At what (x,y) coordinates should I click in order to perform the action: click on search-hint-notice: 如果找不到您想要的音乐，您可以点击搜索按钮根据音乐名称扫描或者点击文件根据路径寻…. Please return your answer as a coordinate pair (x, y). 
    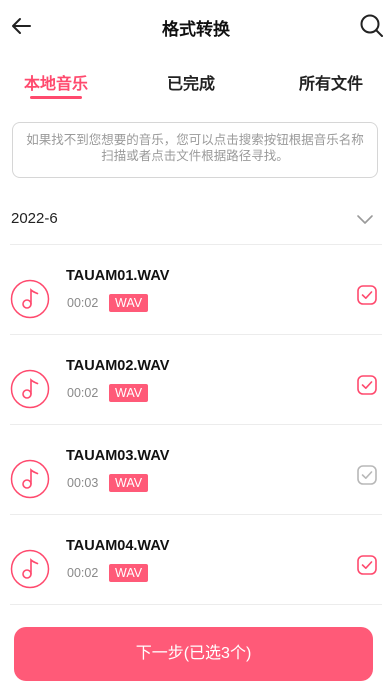
    Looking at the image, I should click on (195, 150).